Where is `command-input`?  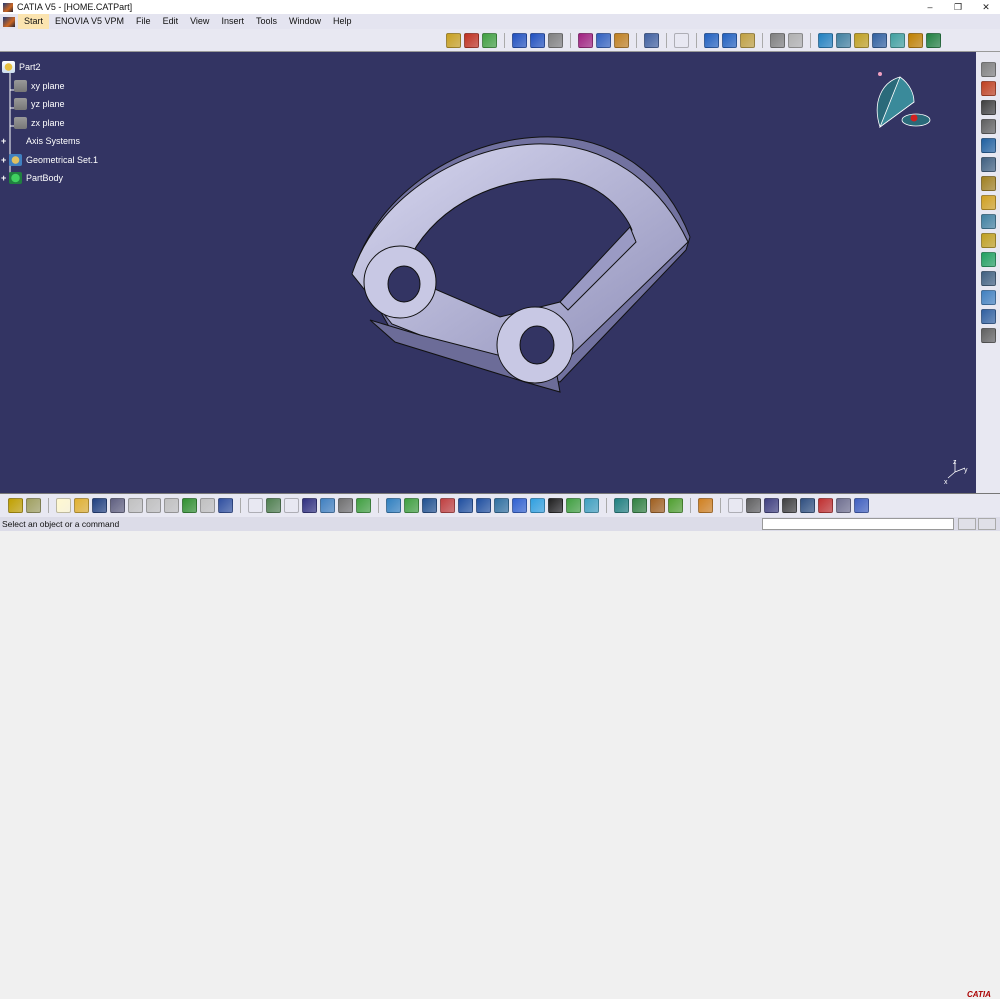
command-input is located at coordinates (858, 524).